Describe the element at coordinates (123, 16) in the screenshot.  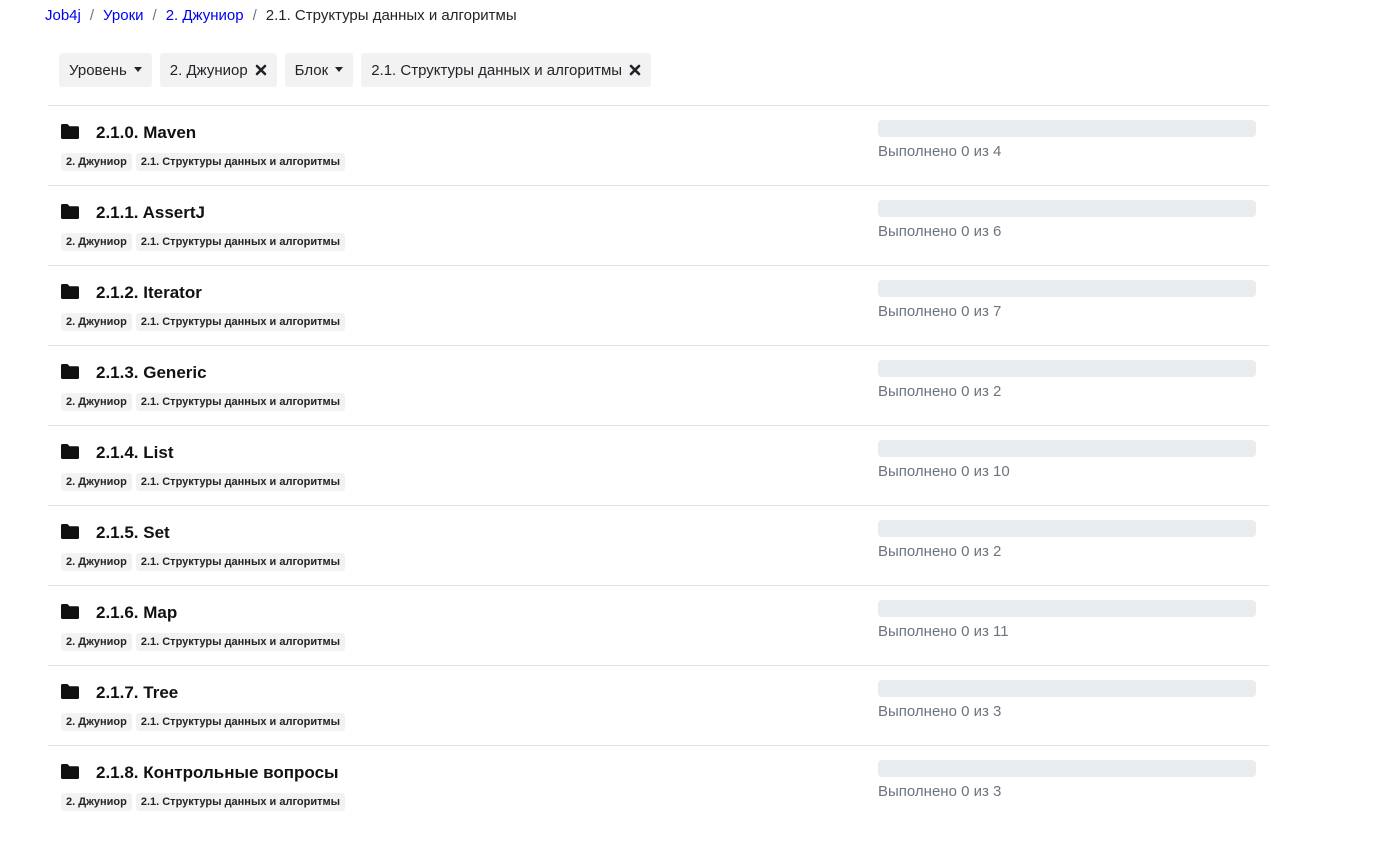
I see `breadcrumb-lessons: Уроки` at that location.